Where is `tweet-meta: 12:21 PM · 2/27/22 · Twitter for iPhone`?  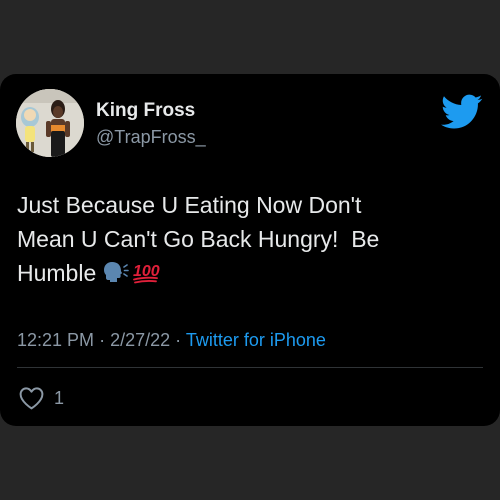
tweet-meta: 12:21 PM · 2/27/22 · Twitter for iPhone is located at coordinates (171, 340).